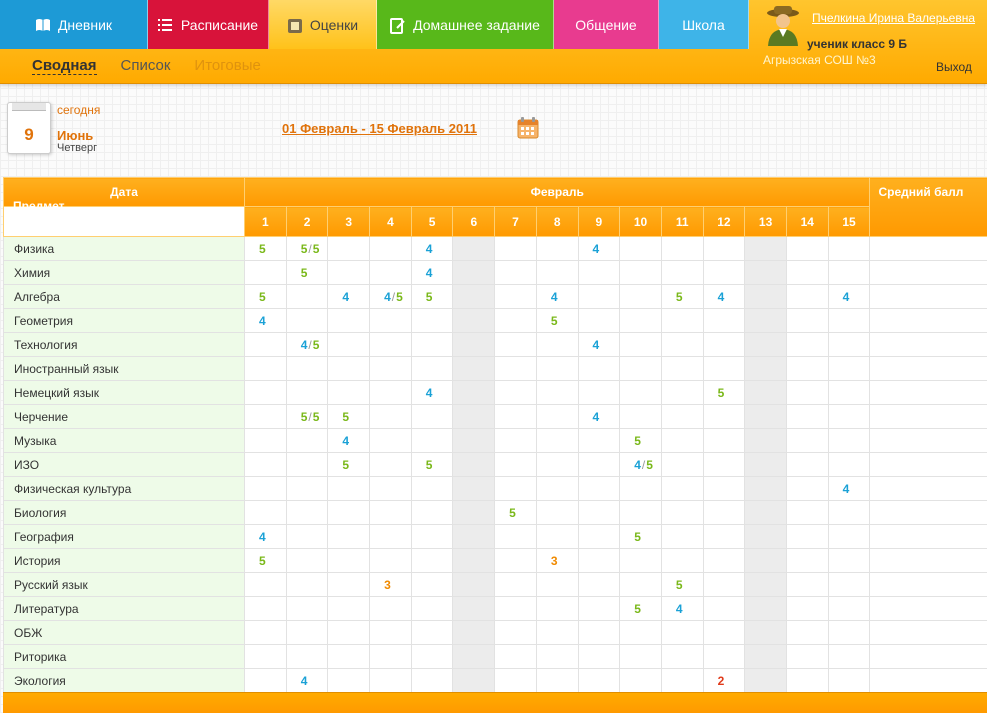  I want to click on subtab-0: Сводная, so click(64, 66).